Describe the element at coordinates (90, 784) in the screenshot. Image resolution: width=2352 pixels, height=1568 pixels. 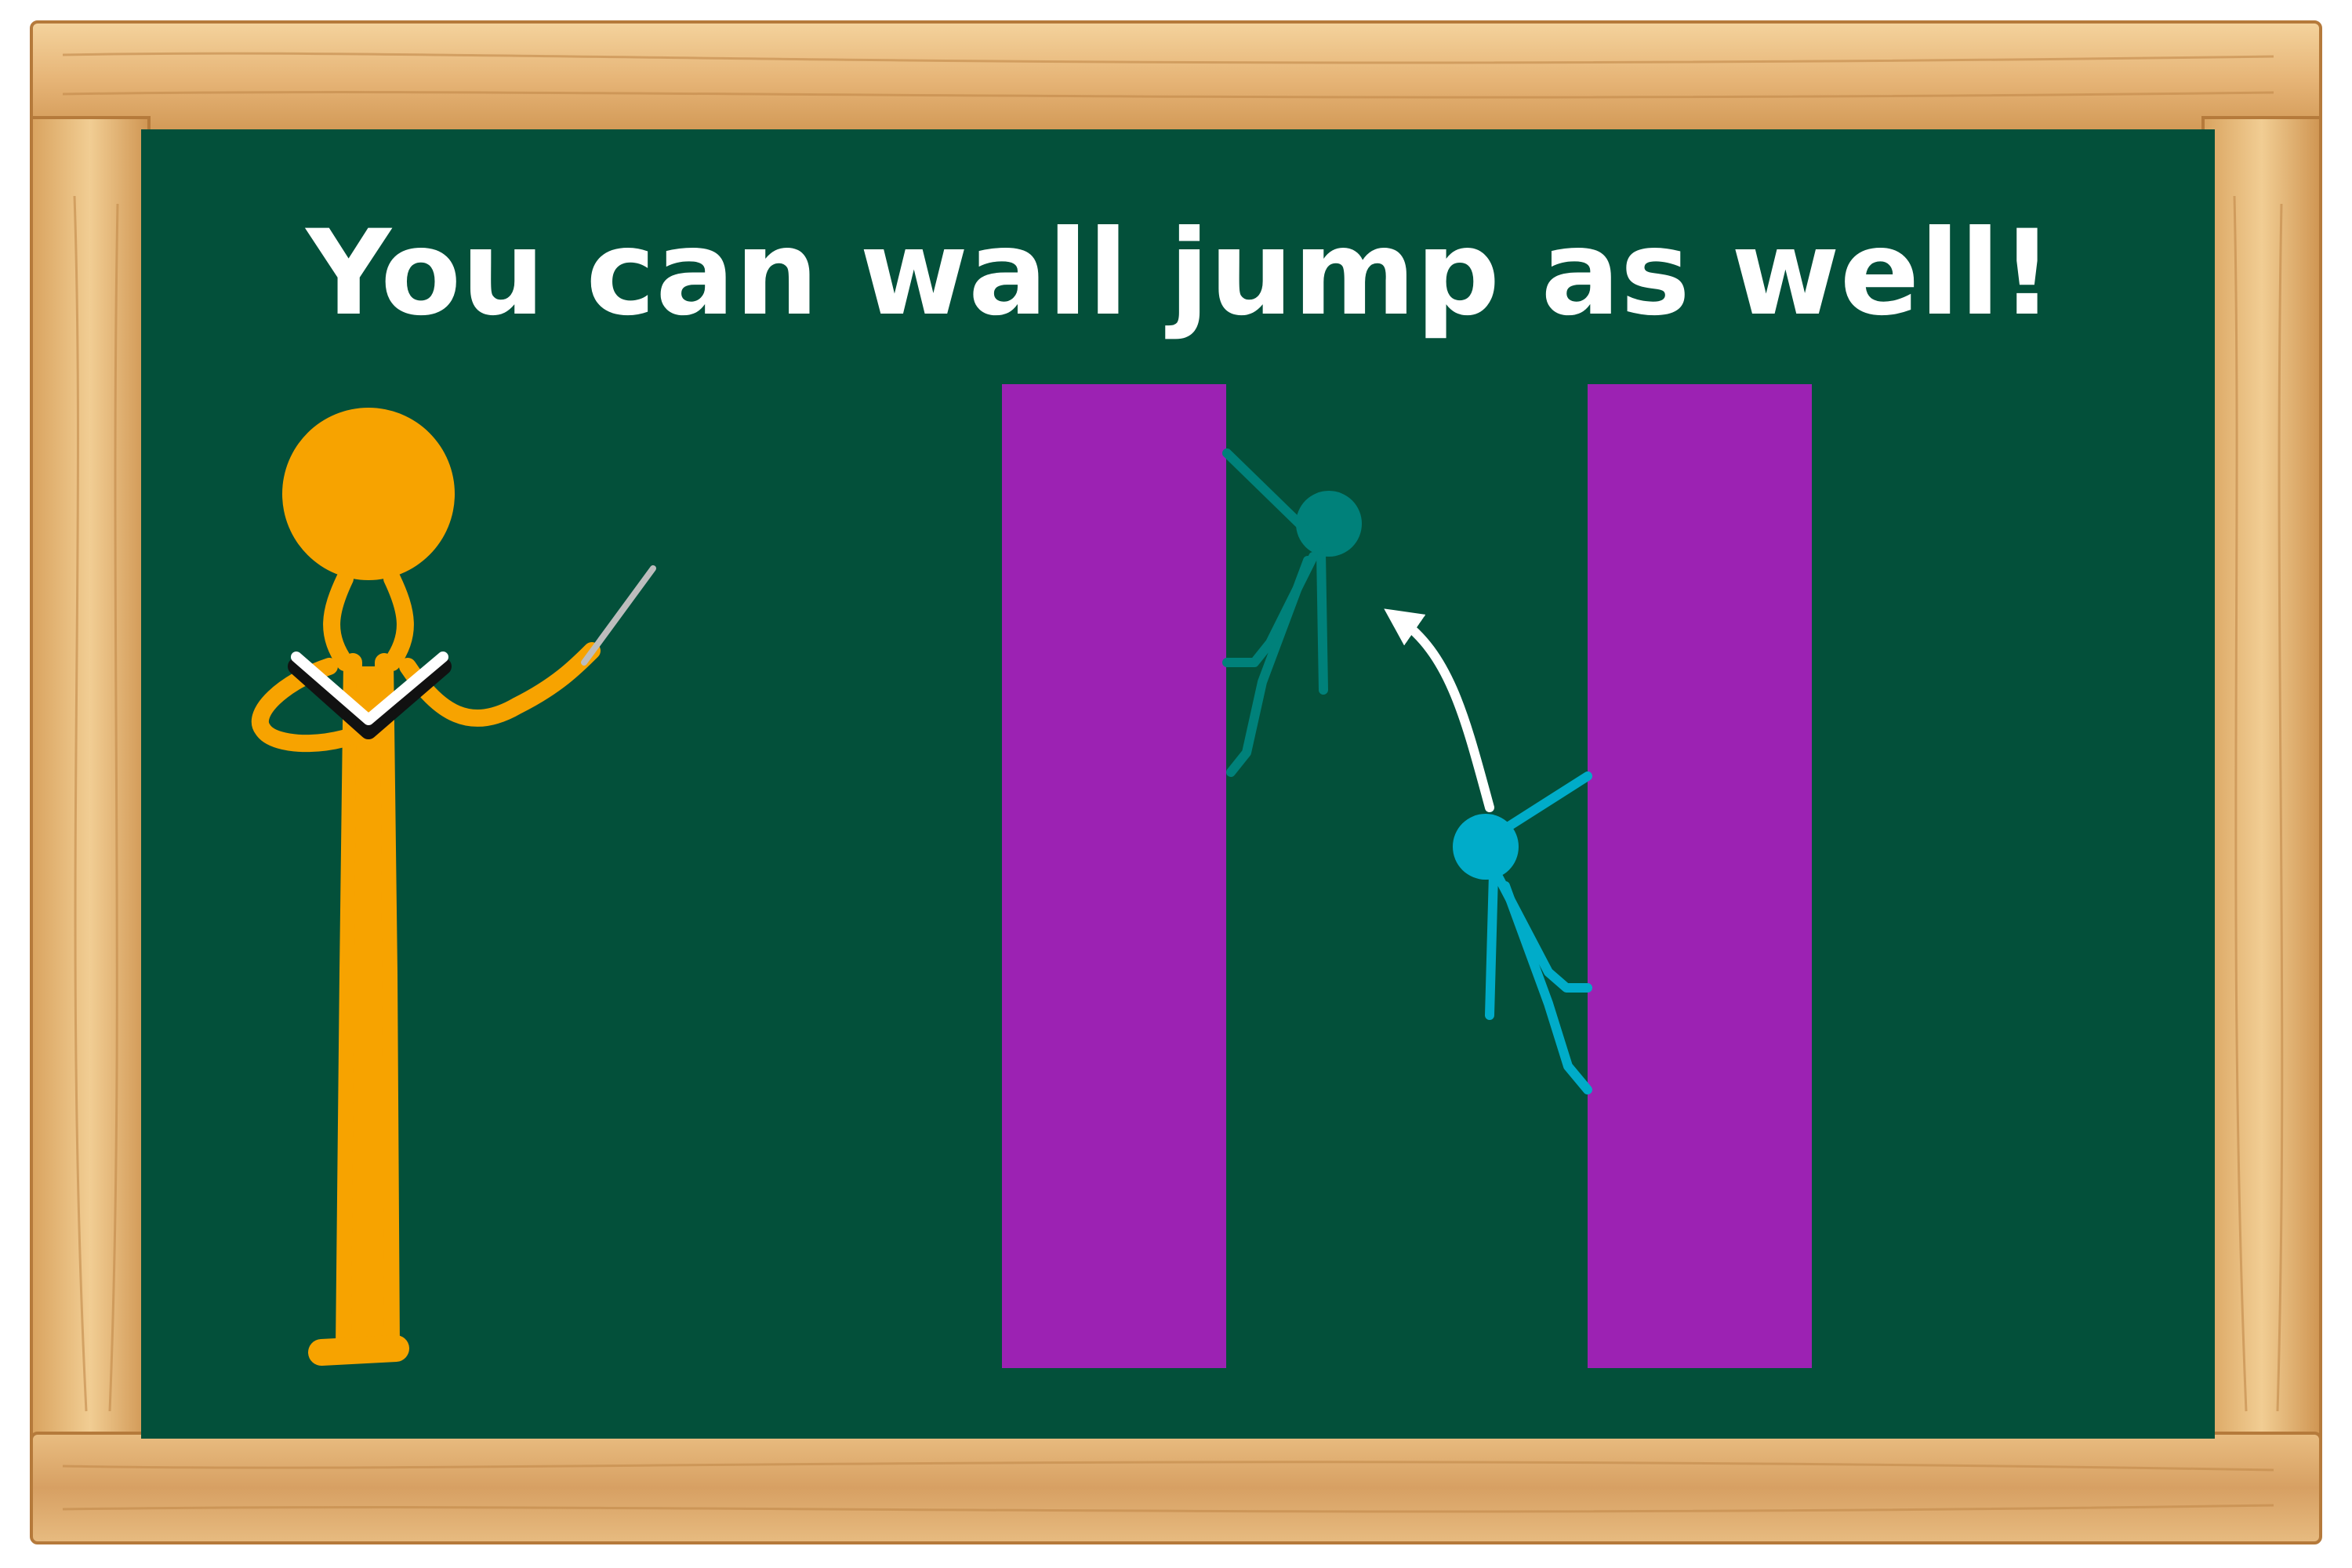
I see `frame-left` at that location.